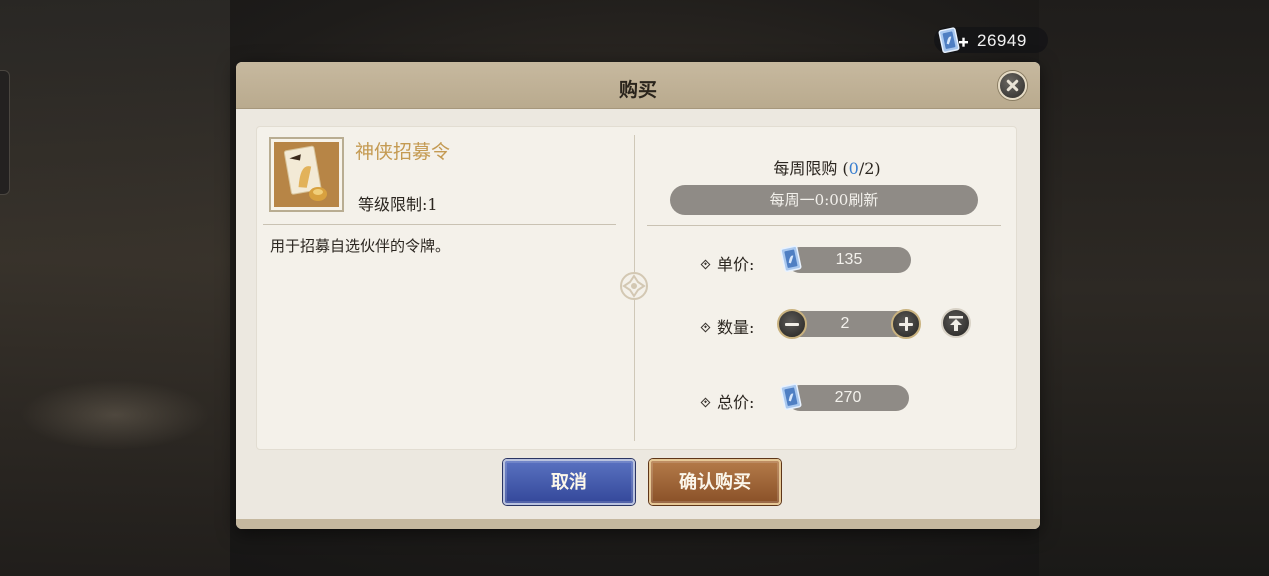  Describe the element at coordinates (736, 327) in the screenshot. I see `quantity-label-text: 数量:` at that location.